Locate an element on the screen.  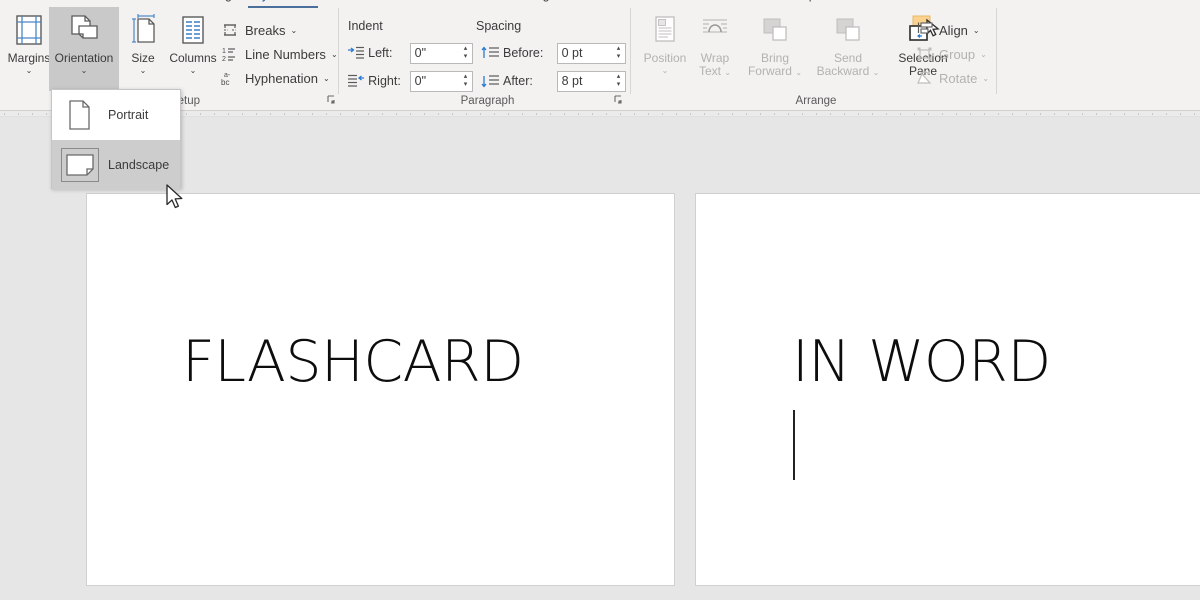
group-icon is located at coordinates (924, 54).